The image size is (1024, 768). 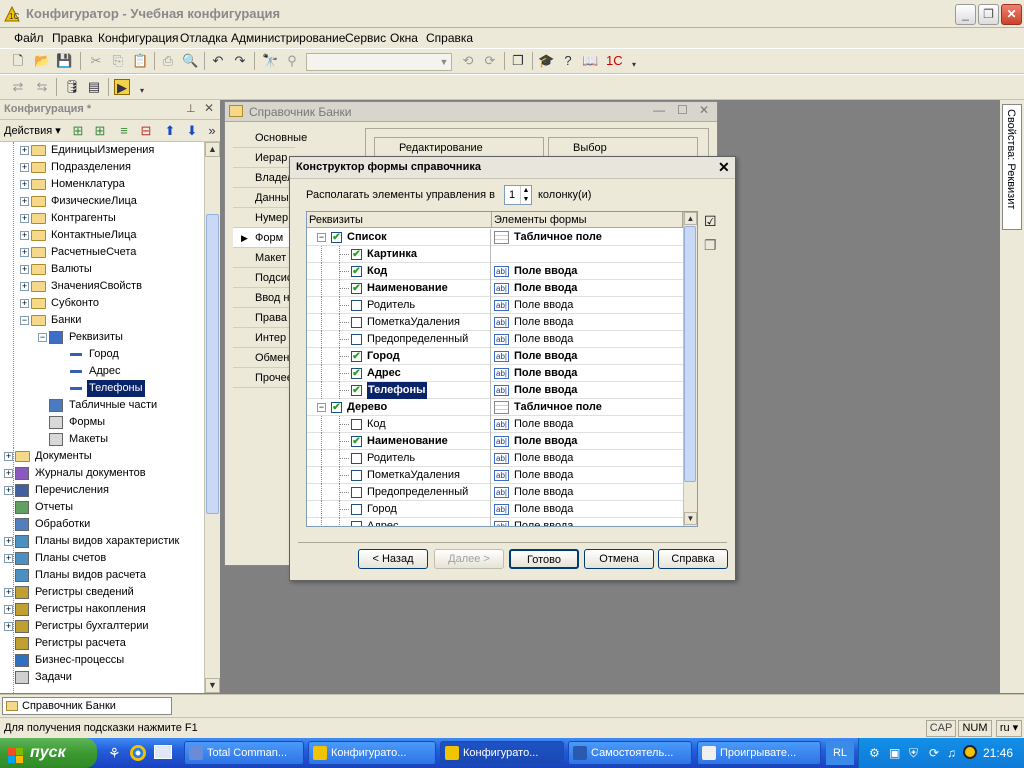 I want to click on quick-launch-desktop-icon, so click(x=163, y=752).